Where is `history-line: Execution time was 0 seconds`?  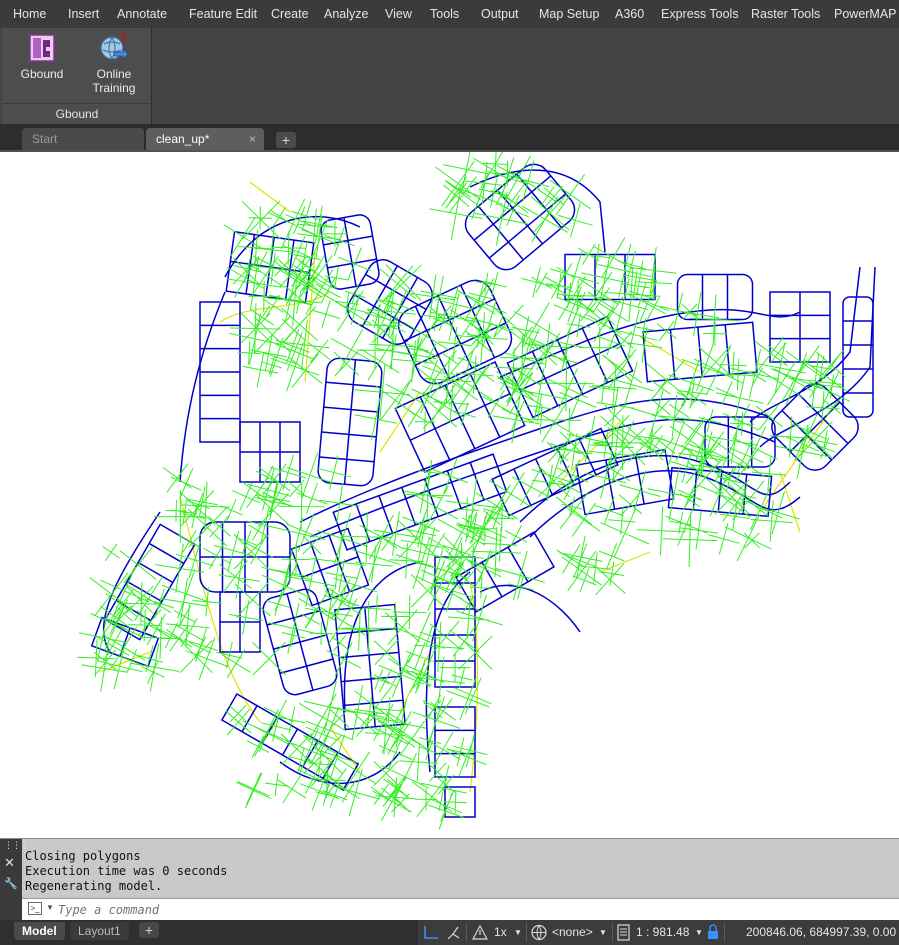
history-line: Execution time was 0 seconds is located at coordinates (126, 871).